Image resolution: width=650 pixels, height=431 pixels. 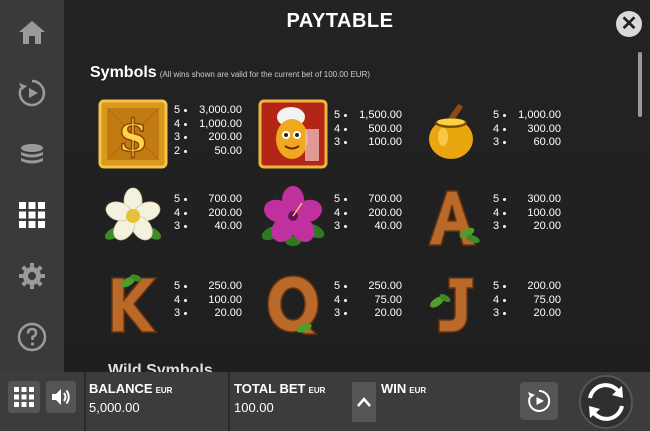 I want to click on bet-up-button, so click(x=364, y=402).